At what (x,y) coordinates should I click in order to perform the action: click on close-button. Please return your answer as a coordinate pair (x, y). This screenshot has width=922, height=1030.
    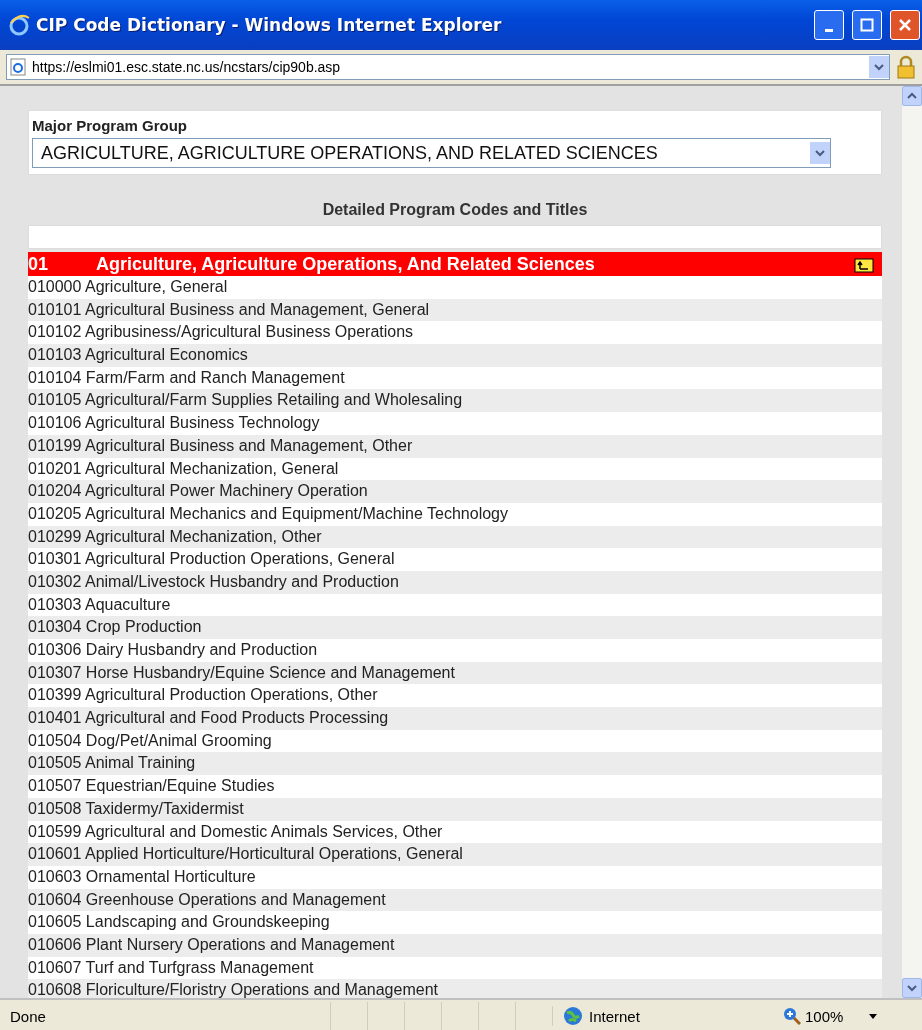
    Looking at the image, I should click on (905, 25).